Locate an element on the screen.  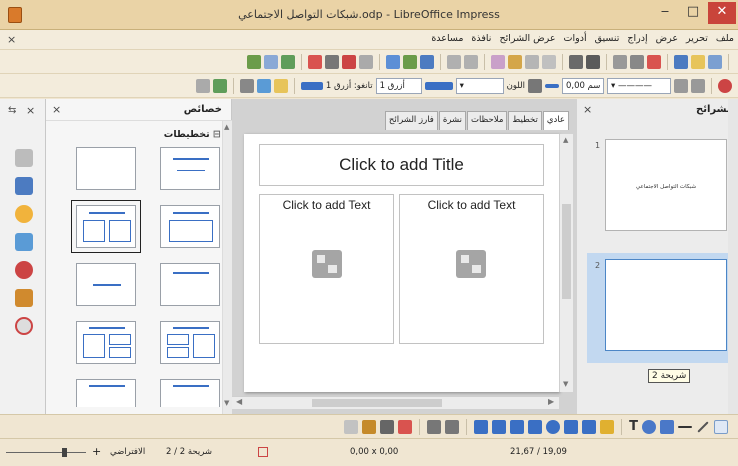
layouts-section-header: تخطيطات ⊟ is located at coordinates (192, 134).